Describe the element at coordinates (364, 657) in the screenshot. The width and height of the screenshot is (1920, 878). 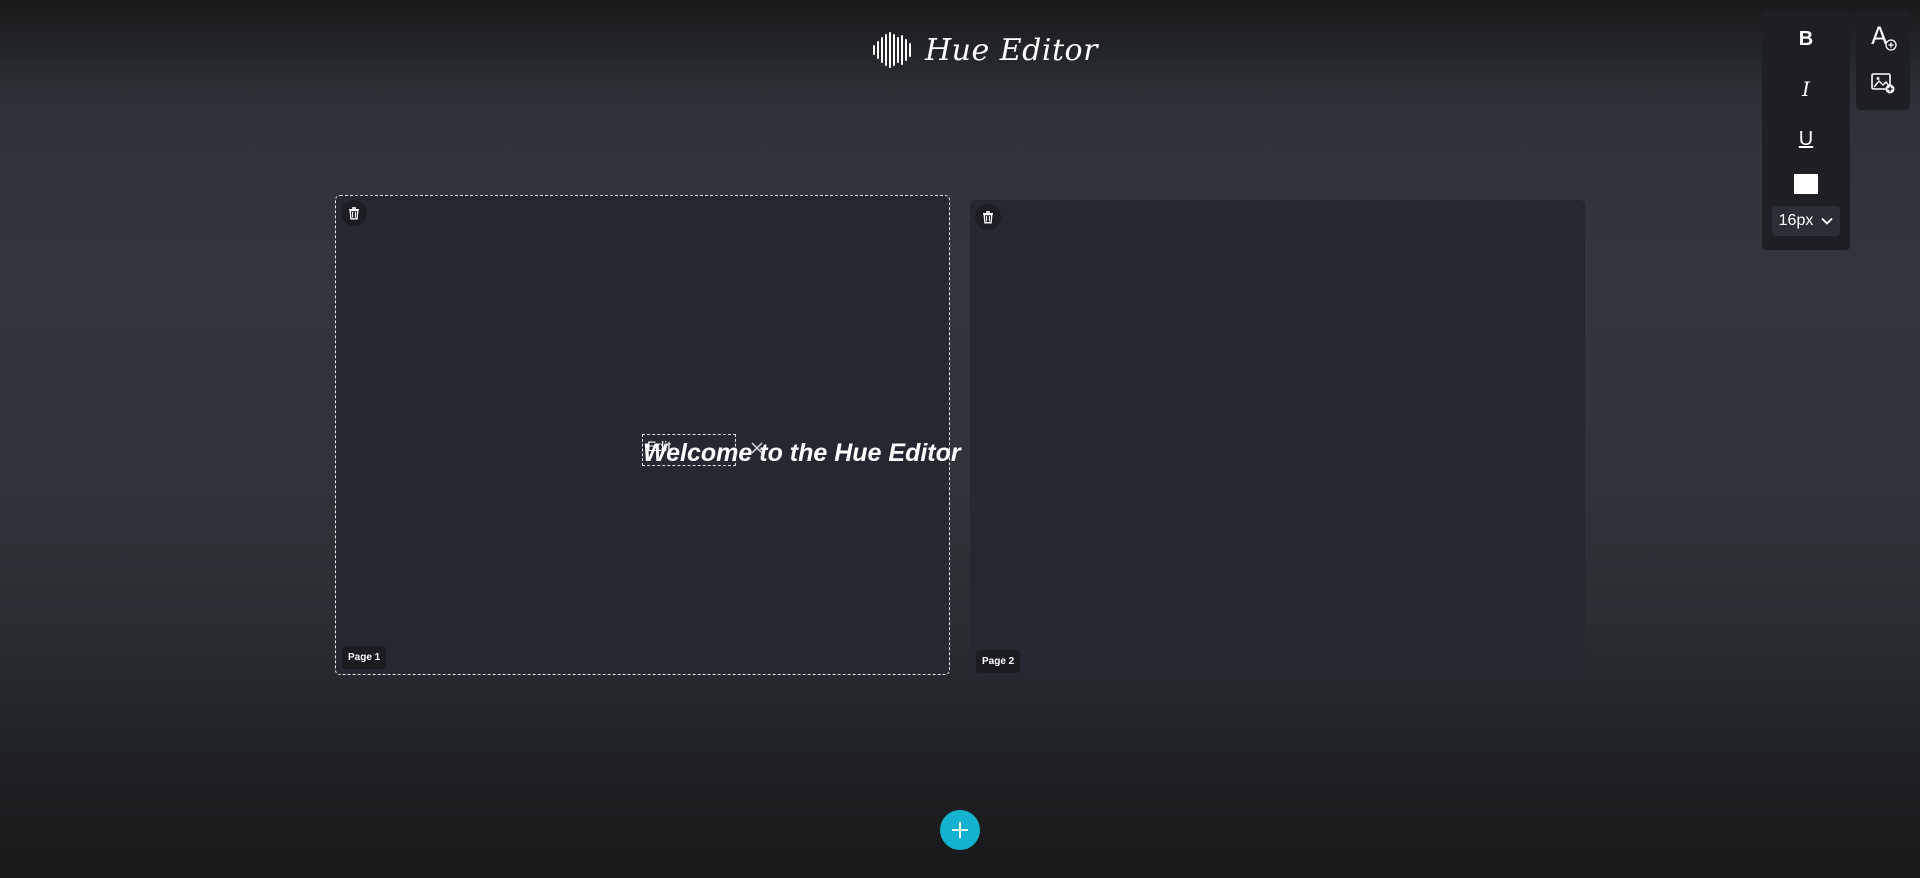
I see `page-label: Page 1` at that location.